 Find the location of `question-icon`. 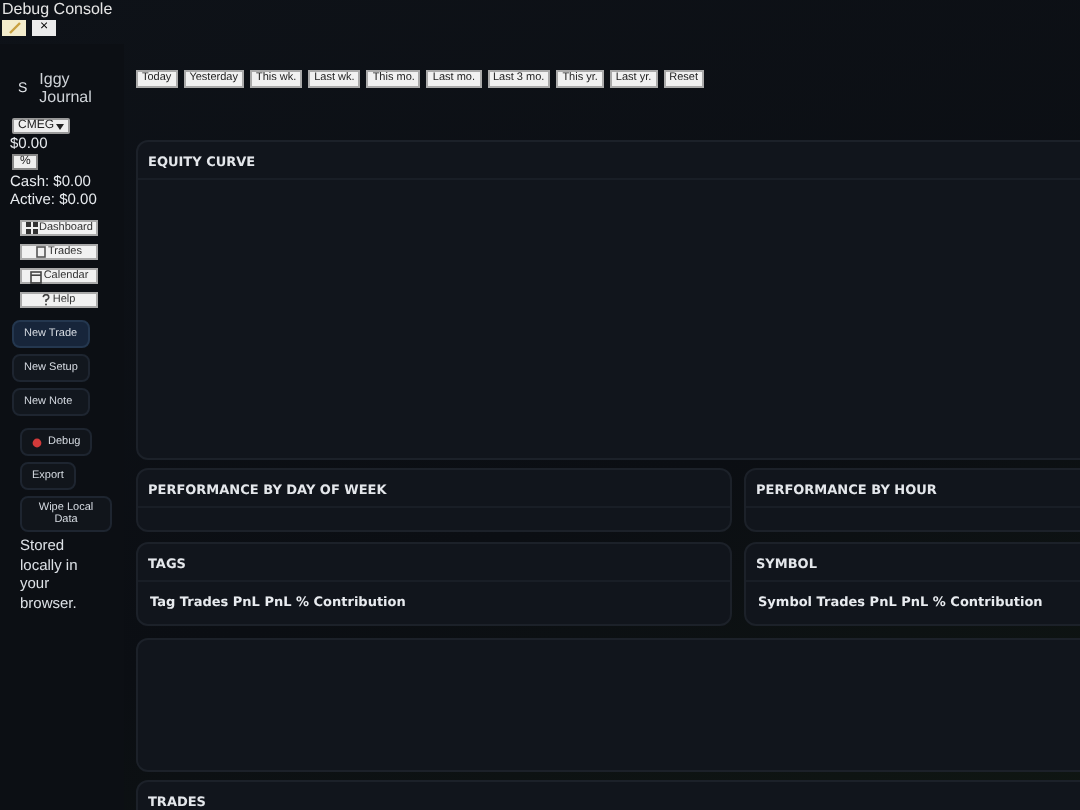

question-icon is located at coordinates (46, 300).